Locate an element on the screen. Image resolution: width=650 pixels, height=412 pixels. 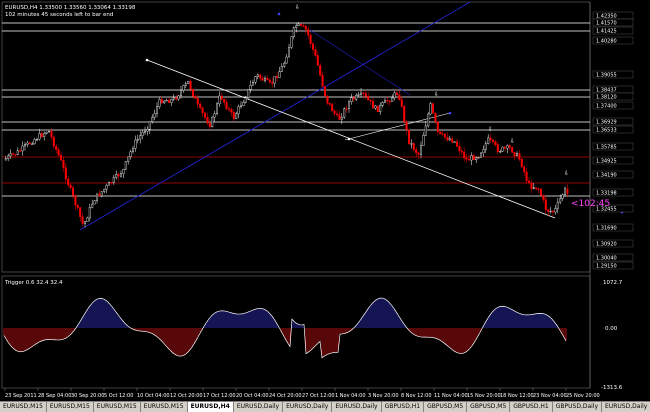
price-label: 1.38437 is located at coordinates (606, 91).